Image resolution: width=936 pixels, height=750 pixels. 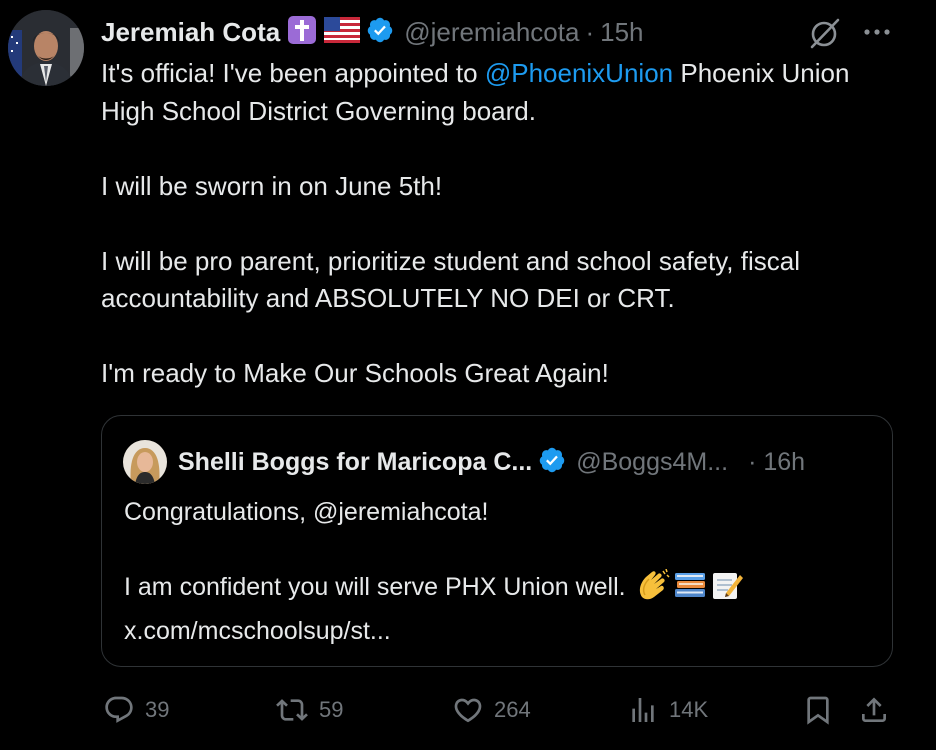 I want to click on share-button, so click(x=879, y=710).